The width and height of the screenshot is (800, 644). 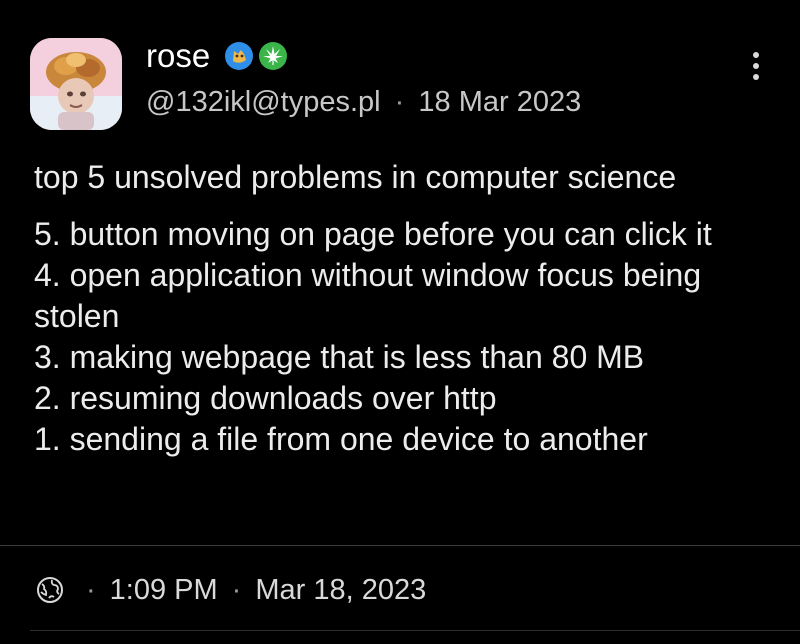 I want to click on list-item: 2. resuming downloads over http, so click(x=265, y=398).